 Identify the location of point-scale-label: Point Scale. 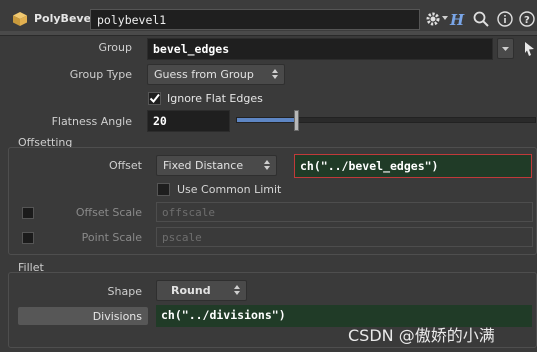
(111, 237).